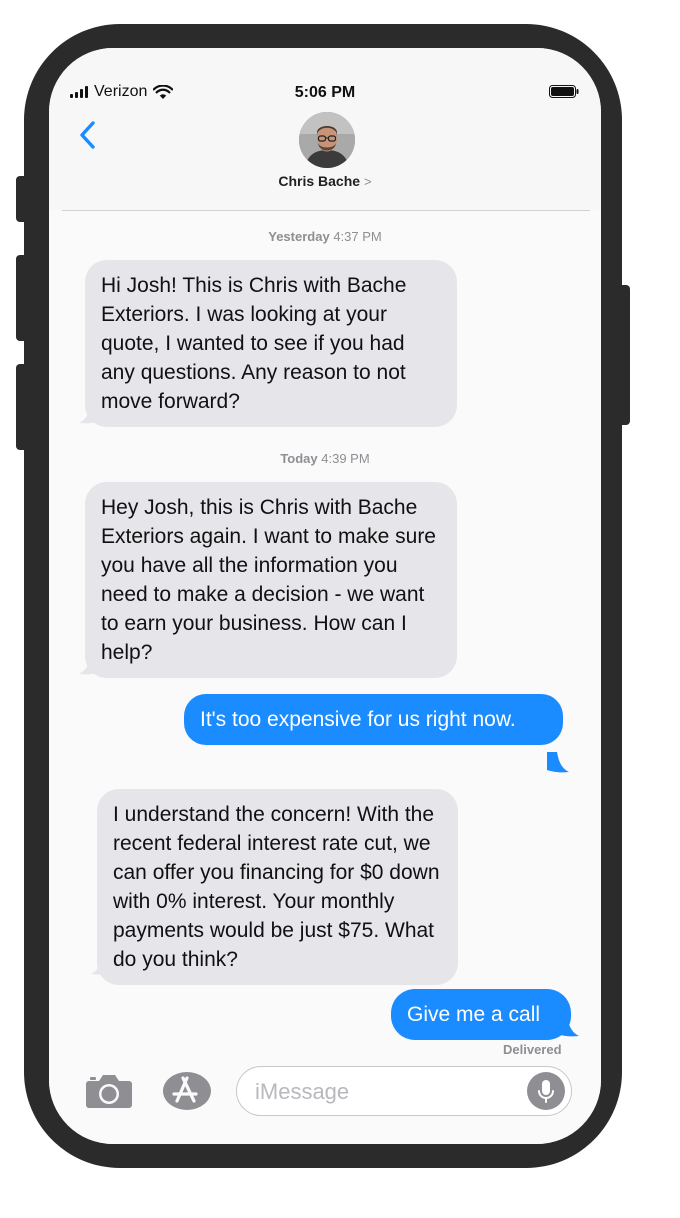  Describe the element at coordinates (481, 1014) in the screenshot. I see `message-bubble-outgoing: Give me a call` at that location.